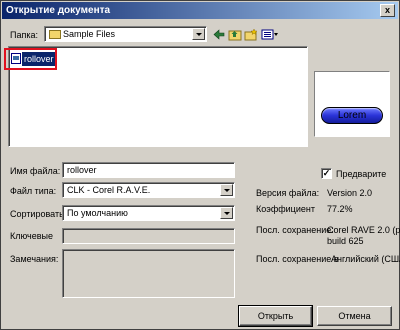 This screenshot has width=400, height=330. I want to click on ratio-label: Коэффициент, so click(285, 209).